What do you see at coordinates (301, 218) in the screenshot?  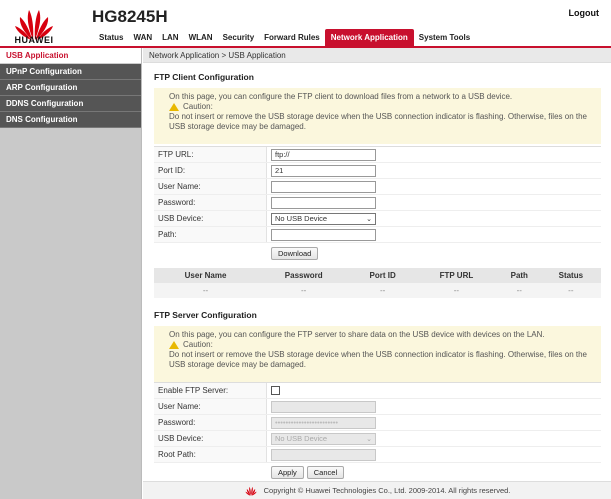 I see `usb-device-value: No USB Device` at bounding box center [301, 218].